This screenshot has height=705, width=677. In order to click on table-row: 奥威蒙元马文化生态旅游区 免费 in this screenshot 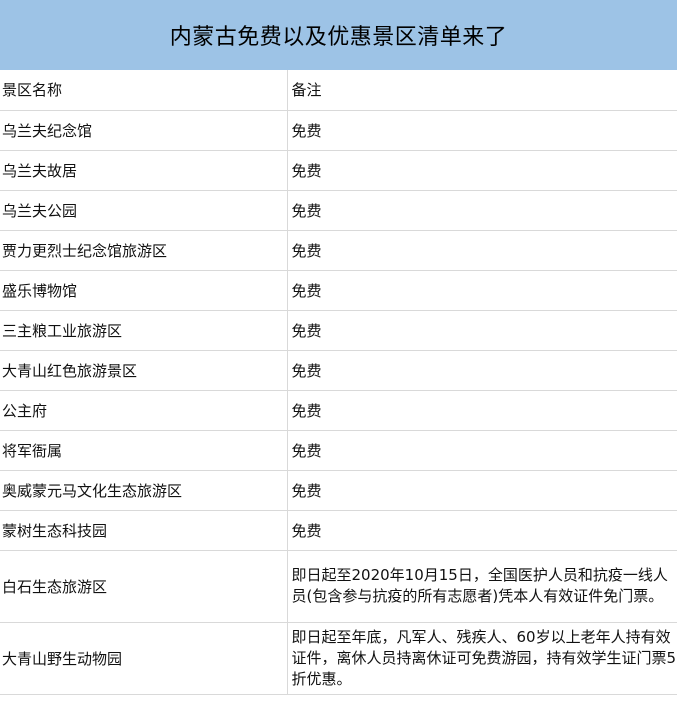, I will do `click(338, 490)`.